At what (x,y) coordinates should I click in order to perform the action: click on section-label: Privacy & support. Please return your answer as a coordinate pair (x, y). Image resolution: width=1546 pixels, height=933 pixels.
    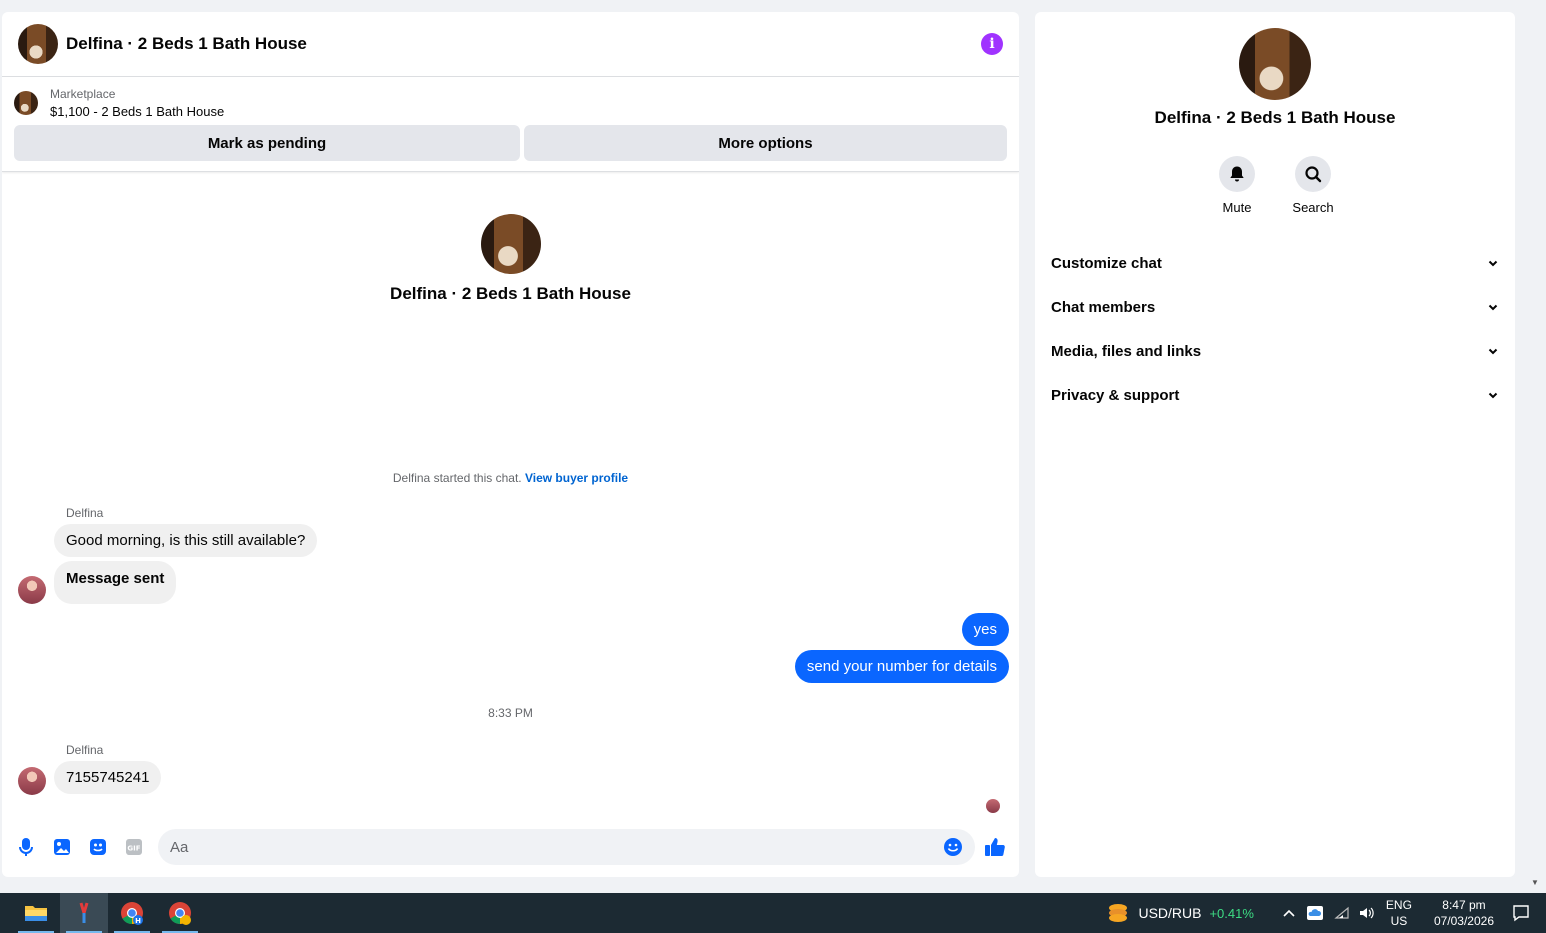
    Looking at the image, I should click on (1115, 395).